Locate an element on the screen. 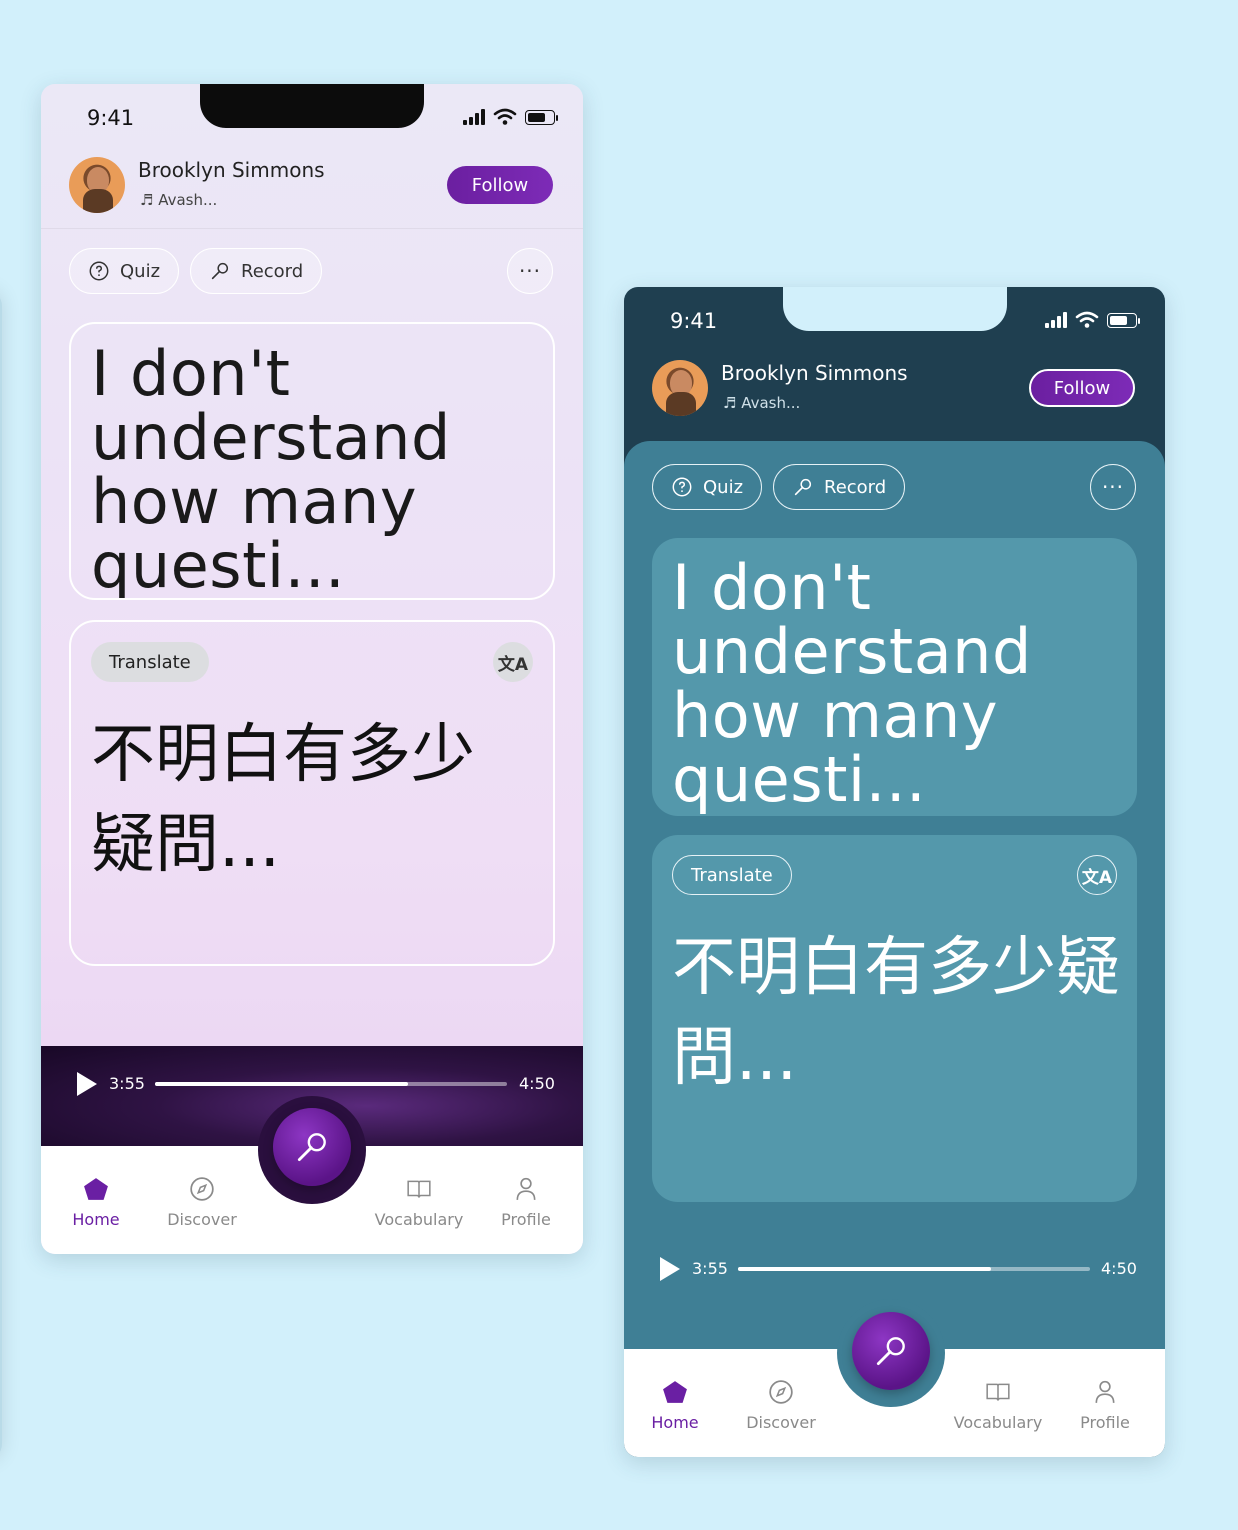 The width and height of the screenshot is (1238, 1530). audio-player: 3:55 4:50 is located at coordinates (894, 1267).